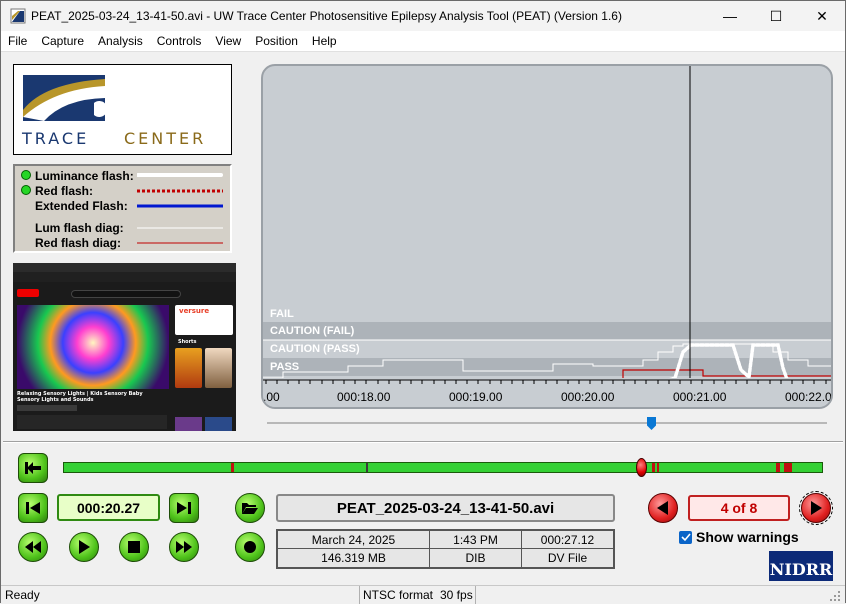  What do you see at coordinates (588, 397) in the screenshot?
I see `time-tick-3: 000:20.00` at bounding box center [588, 397].